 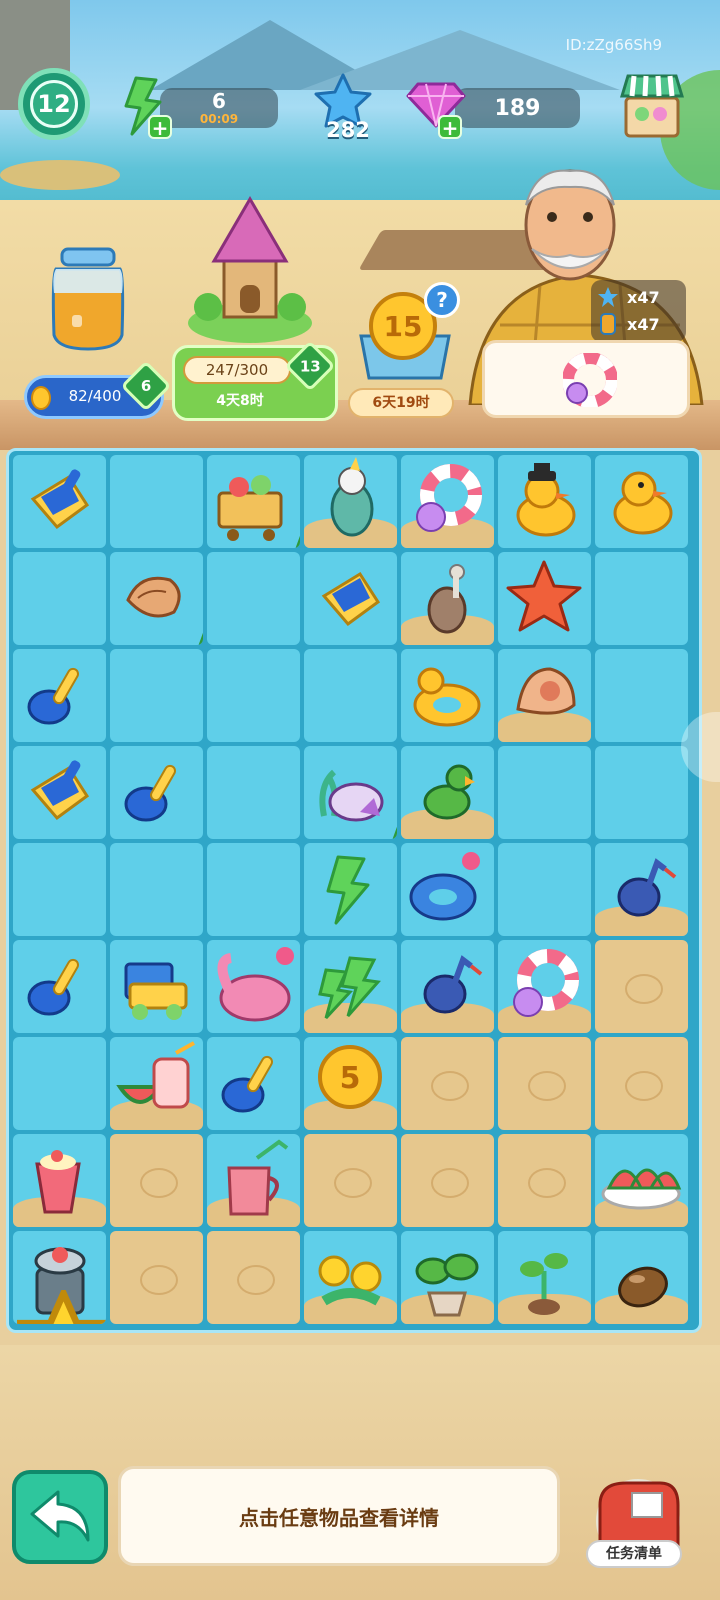 I want to click on energy-counter: 6 00:09, so click(x=219, y=108).